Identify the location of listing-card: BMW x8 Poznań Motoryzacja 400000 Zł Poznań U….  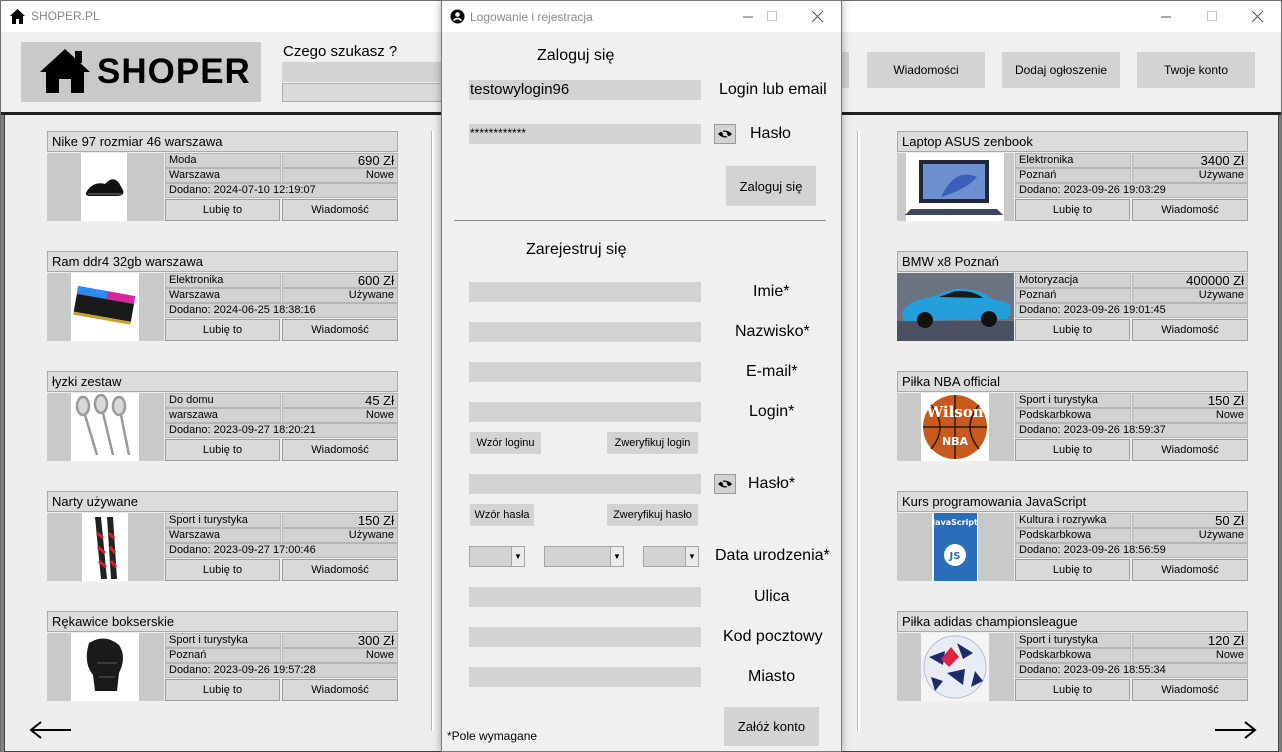
(1073, 296).